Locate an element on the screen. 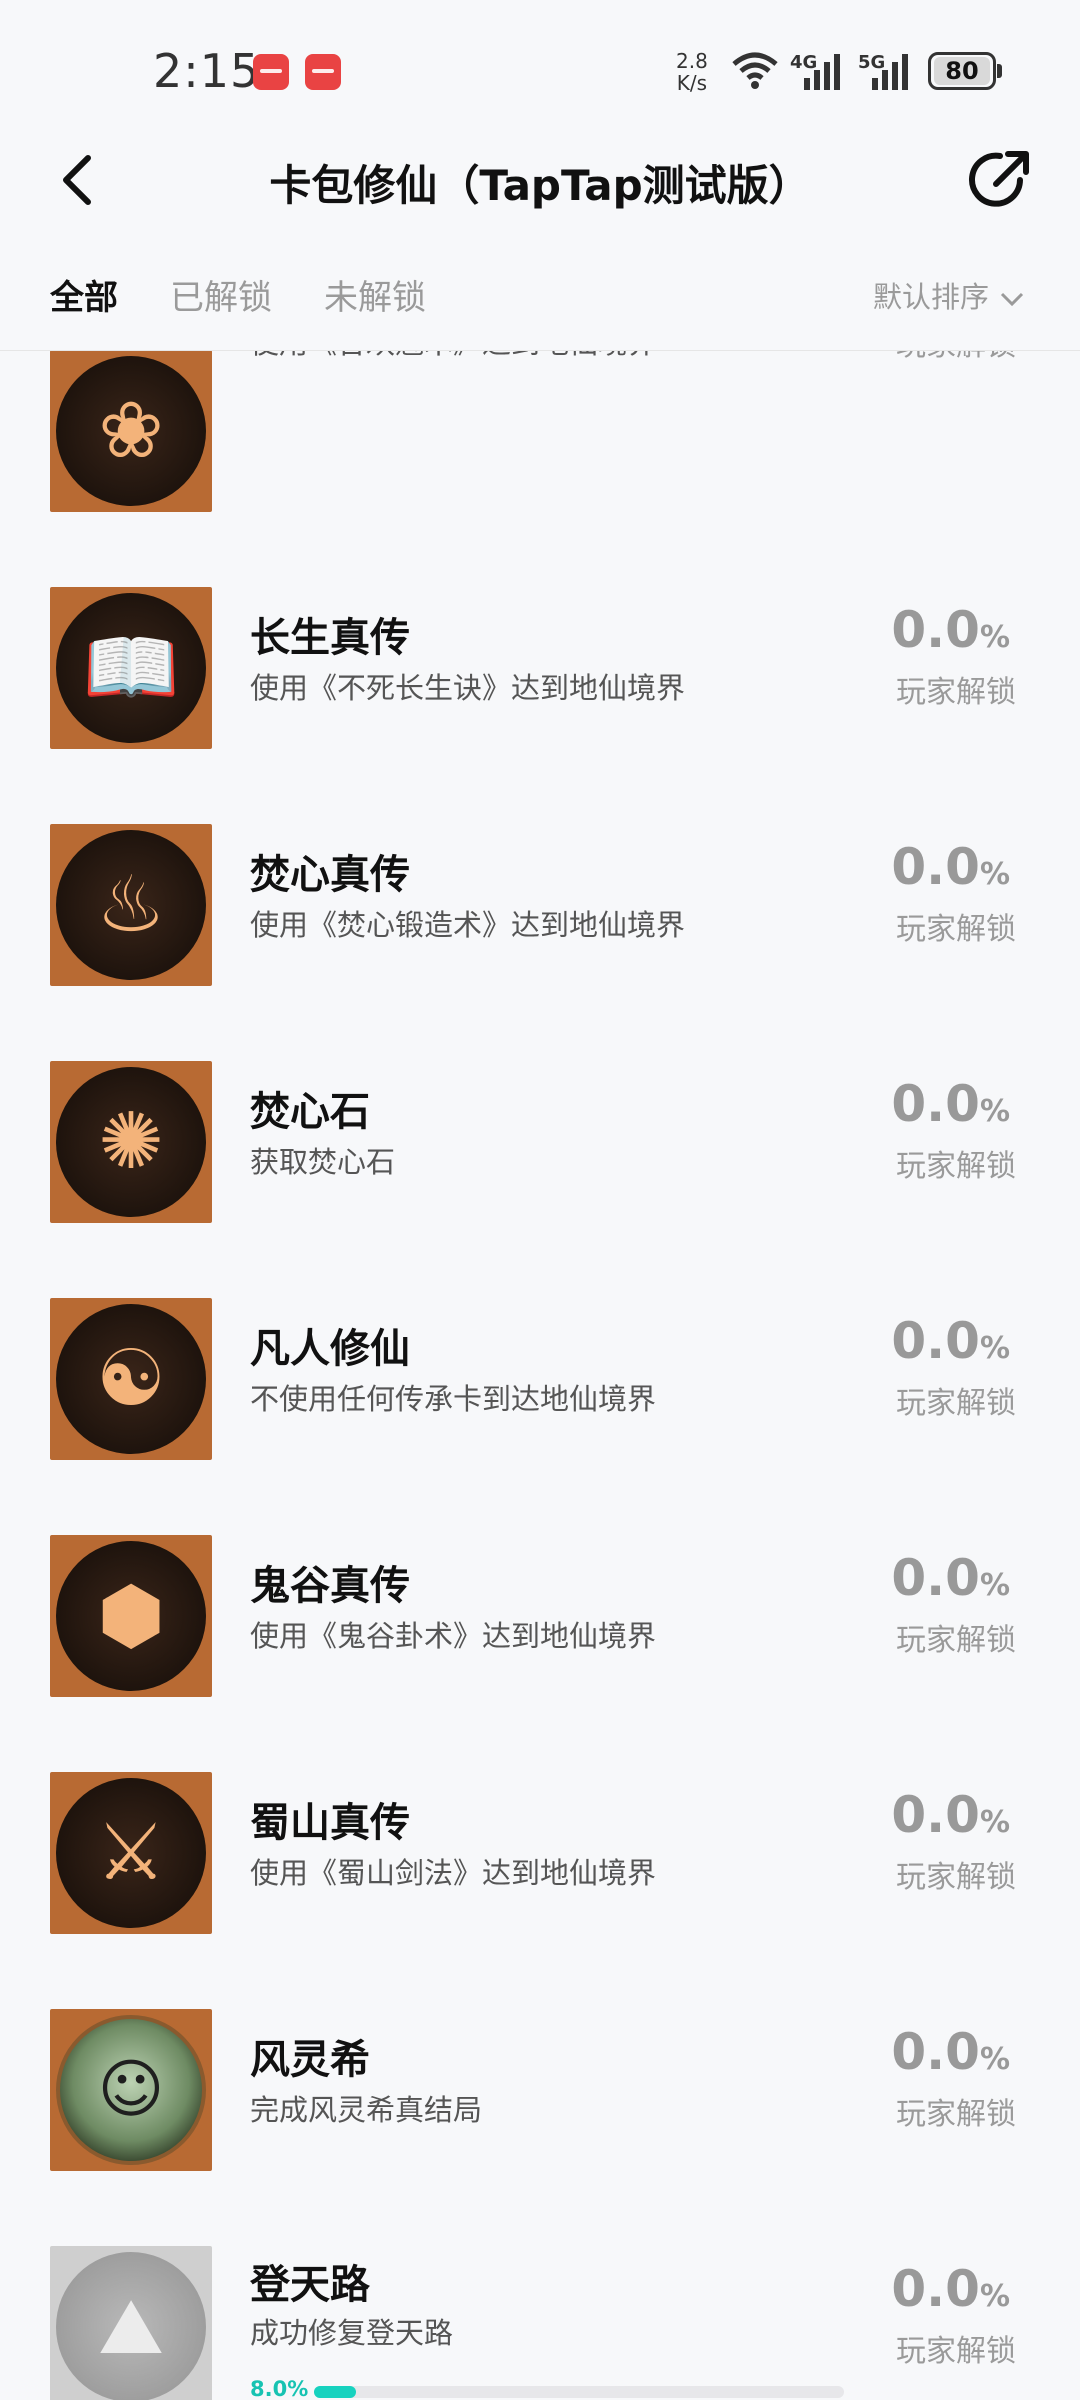 The width and height of the screenshot is (1080, 2400). tab-unlocked: 已解锁 is located at coordinates (221, 294).